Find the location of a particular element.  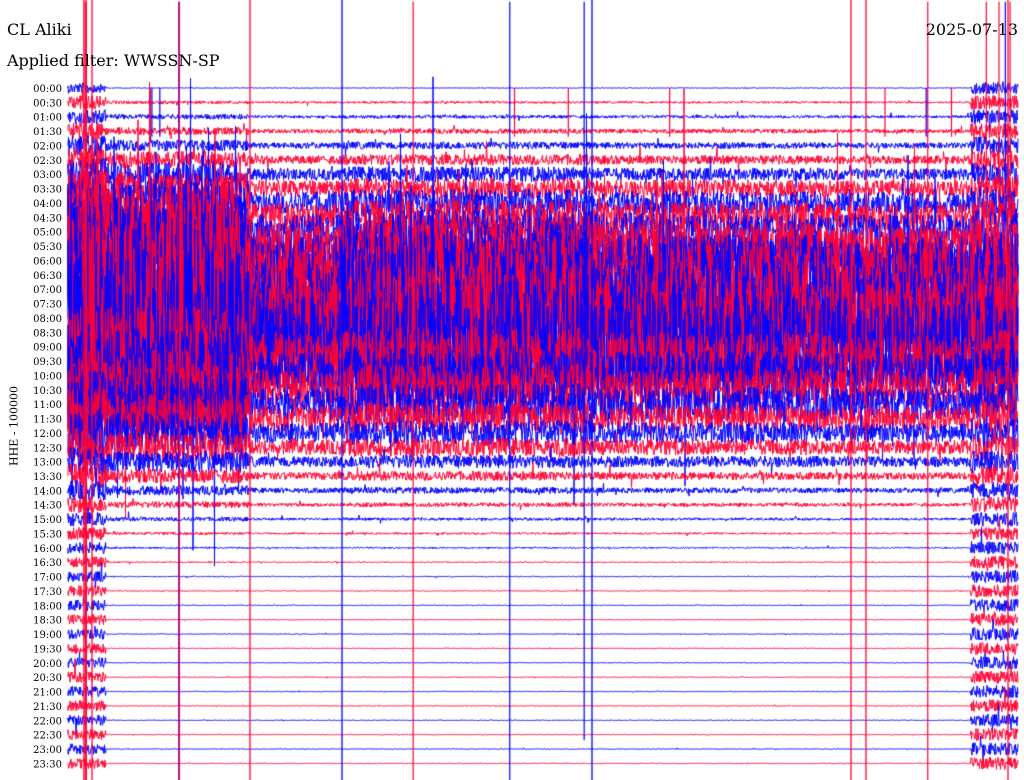

tick-label-1100: 11:00 is located at coordinates (47, 405).